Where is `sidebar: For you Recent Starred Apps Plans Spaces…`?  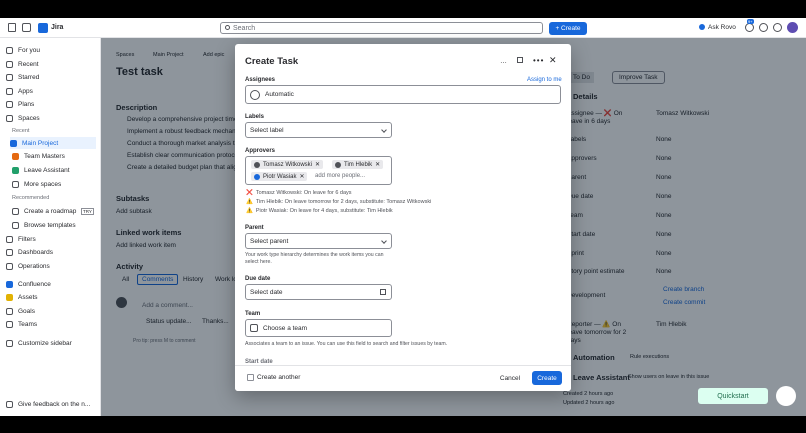
sidebar: For you Recent Starred Apps Plans Spaces… is located at coordinates (50, 227).